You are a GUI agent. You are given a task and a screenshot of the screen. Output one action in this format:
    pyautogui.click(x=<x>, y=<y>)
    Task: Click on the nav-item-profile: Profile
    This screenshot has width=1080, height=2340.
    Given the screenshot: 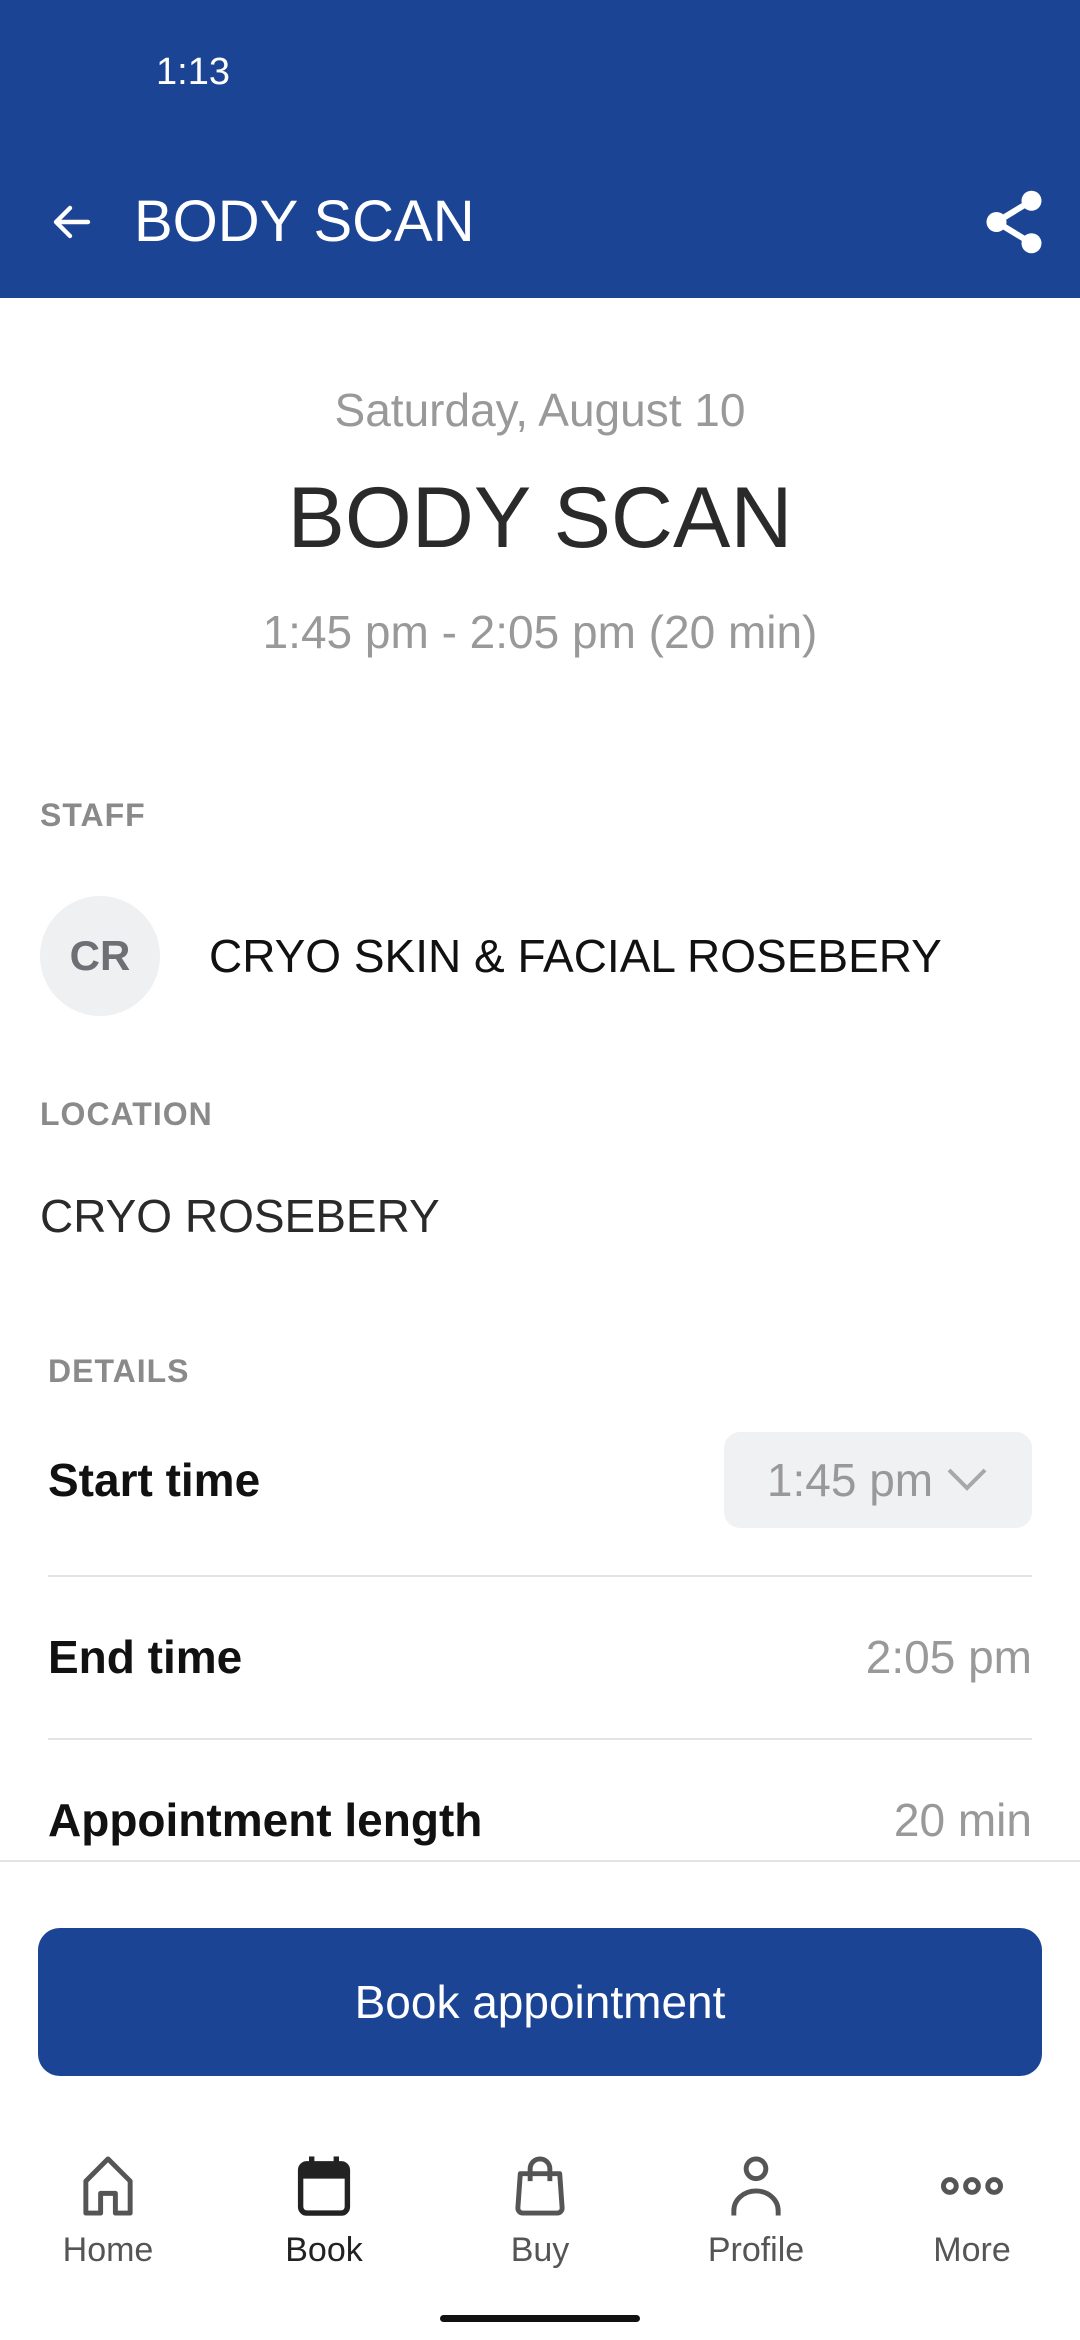 What is the action you would take?
    pyautogui.click(x=756, y=2220)
    